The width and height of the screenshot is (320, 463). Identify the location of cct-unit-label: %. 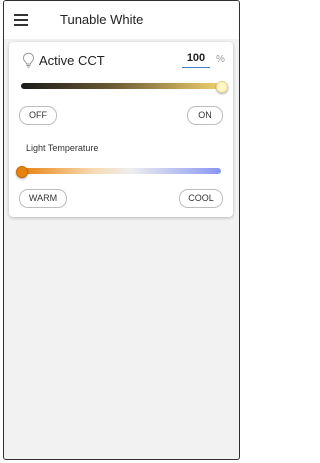
(220, 59).